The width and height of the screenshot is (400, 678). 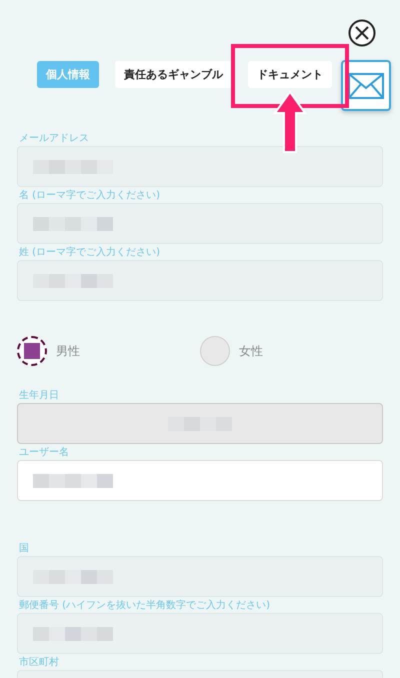 What do you see at coordinates (290, 74) in the screenshot?
I see `tab: ドキュメント` at bounding box center [290, 74].